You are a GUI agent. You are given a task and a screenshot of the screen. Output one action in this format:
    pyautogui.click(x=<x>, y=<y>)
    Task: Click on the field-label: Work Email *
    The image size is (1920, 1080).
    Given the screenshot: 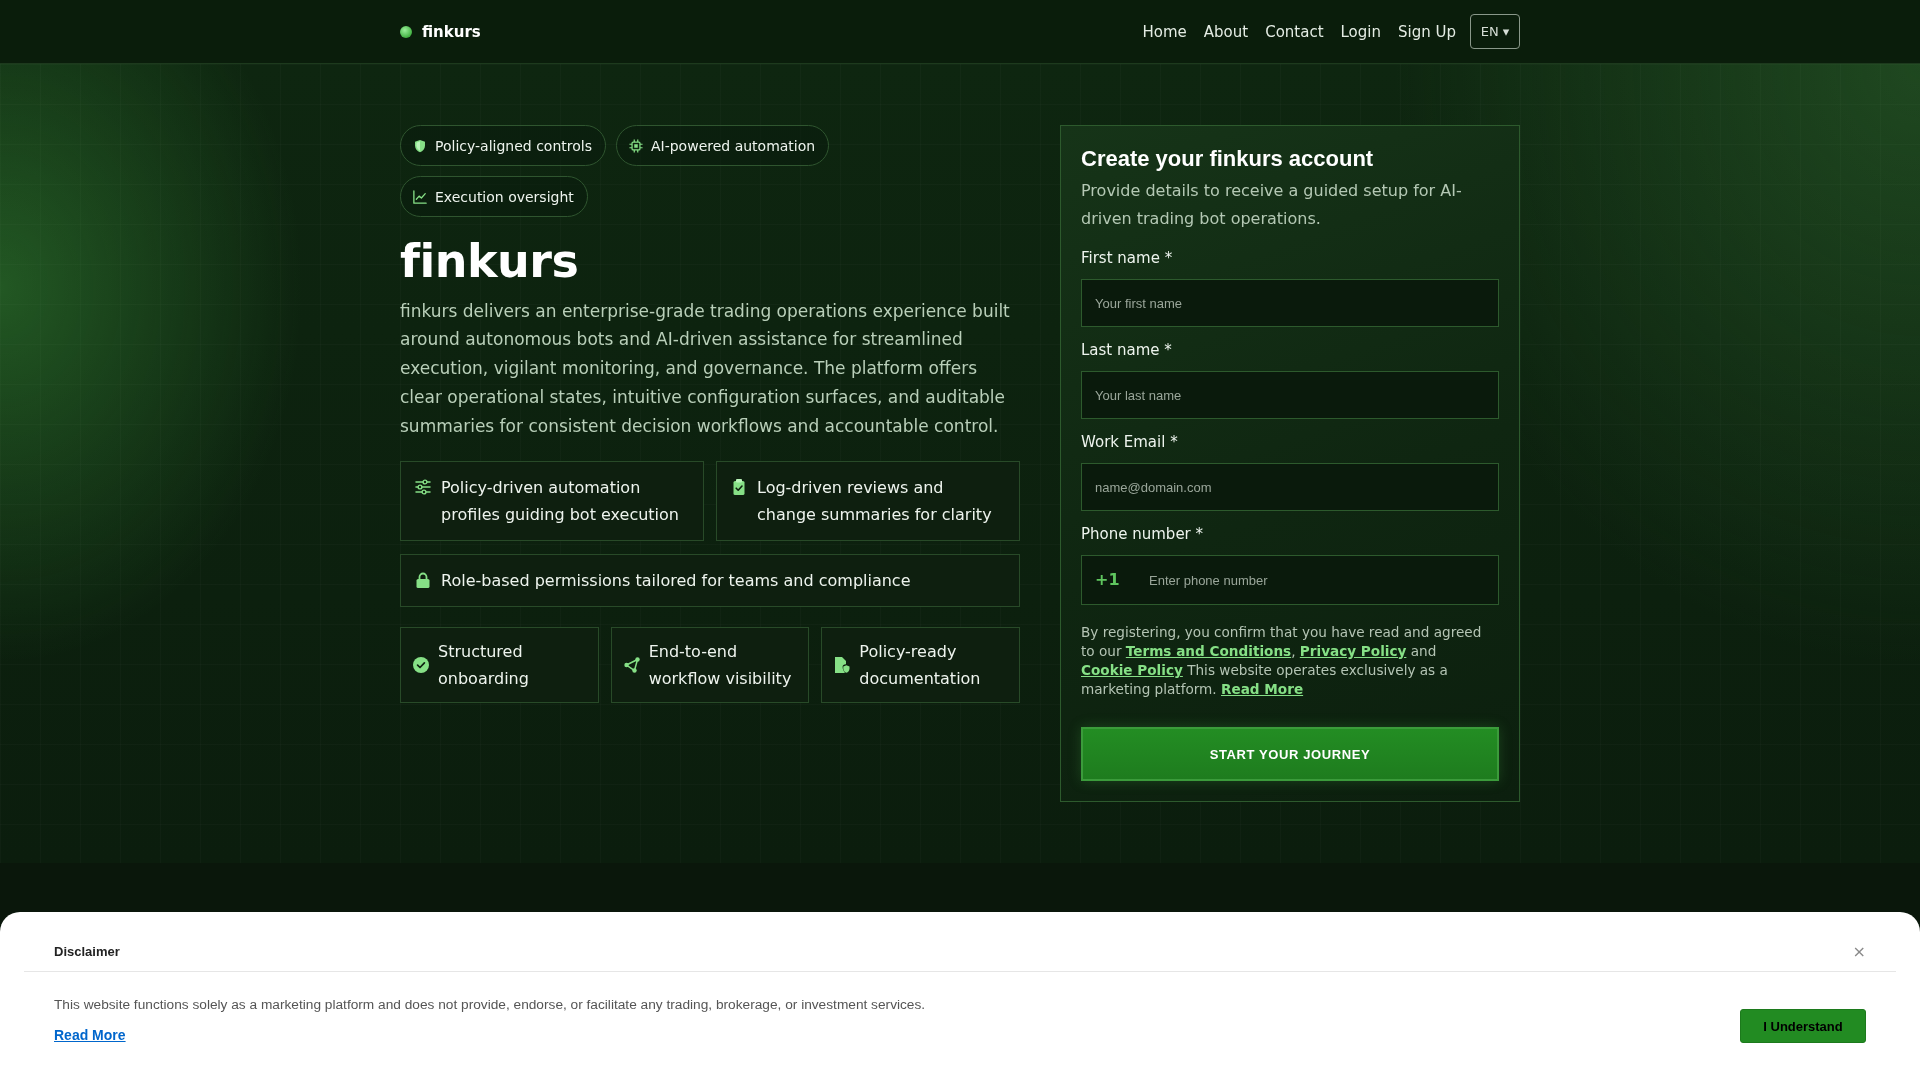 What is the action you would take?
    pyautogui.click(x=1130, y=443)
    